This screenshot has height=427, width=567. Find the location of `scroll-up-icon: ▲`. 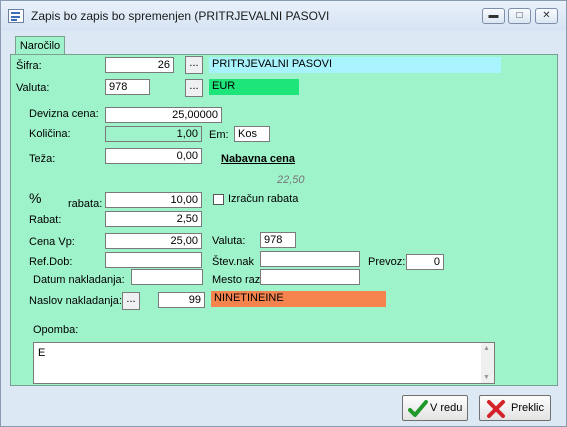

scroll-up-icon: ▲ is located at coordinates (486, 348).